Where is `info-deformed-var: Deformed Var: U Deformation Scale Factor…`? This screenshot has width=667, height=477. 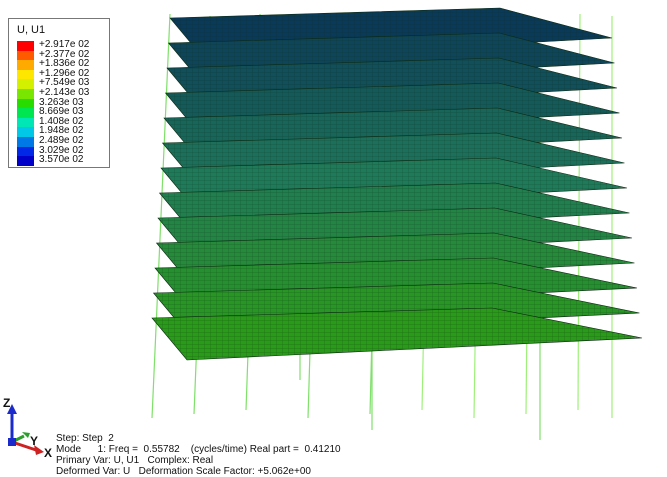 info-deformed-var: Deformed Var: U Deformation Scale Factor… is located at coordinates (183, 471).